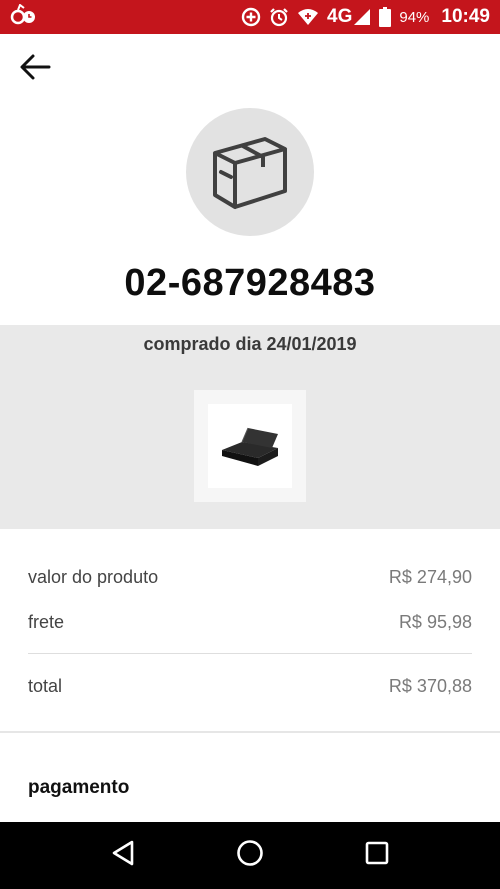 The height and width of the screenshot is (889, 500). What do you see at coordinates (93, 577) in the screenshot?
I see `summary-label: valor do produto` at bounding box center [93, 577].